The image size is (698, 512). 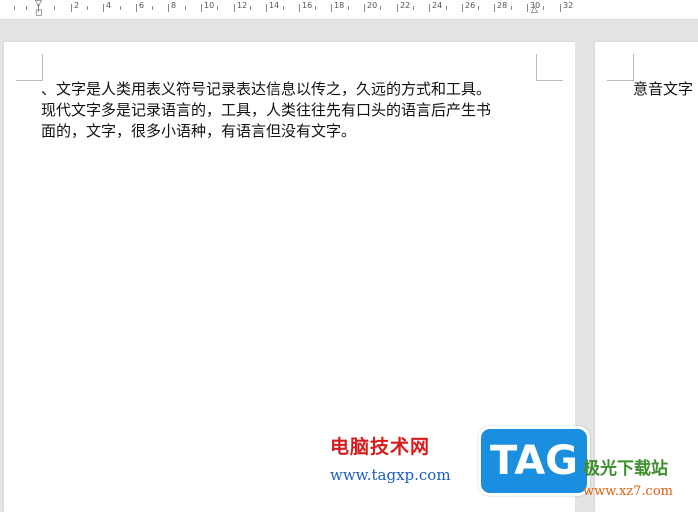 I want to click on margin-corner-top-right, so click(x=549, y=67).